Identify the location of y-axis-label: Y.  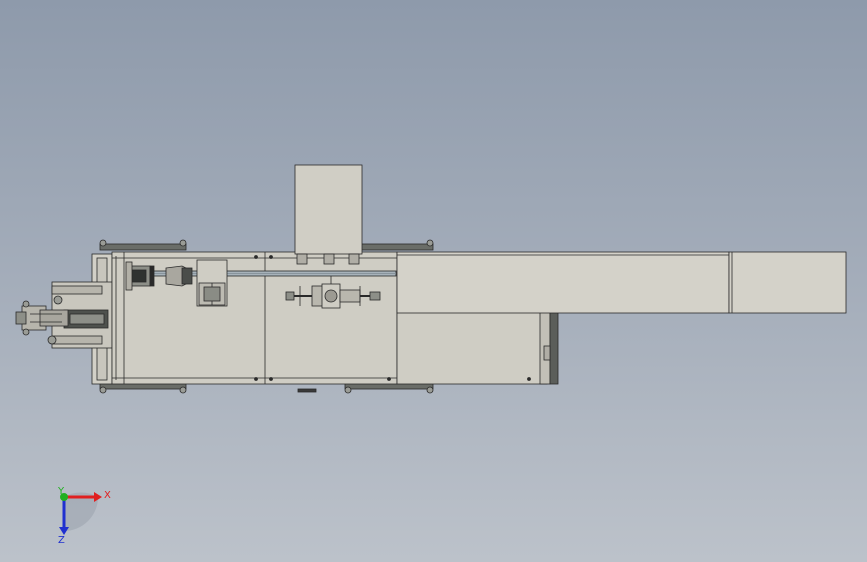
(61, 491).